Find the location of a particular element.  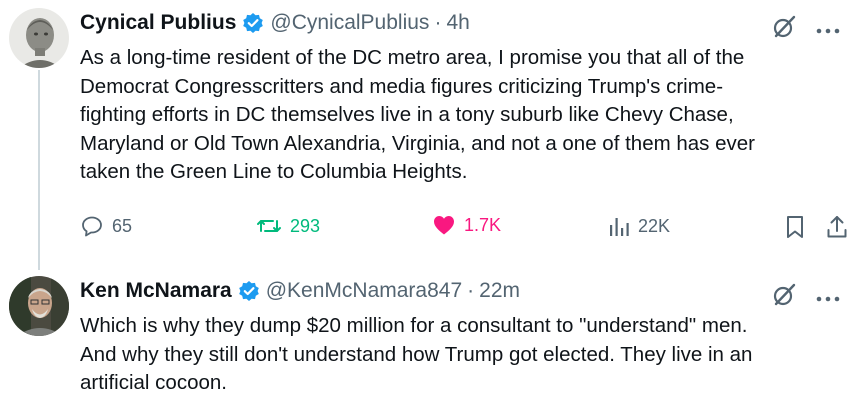

reply-button: 65 is located at coordinates (106, 226).